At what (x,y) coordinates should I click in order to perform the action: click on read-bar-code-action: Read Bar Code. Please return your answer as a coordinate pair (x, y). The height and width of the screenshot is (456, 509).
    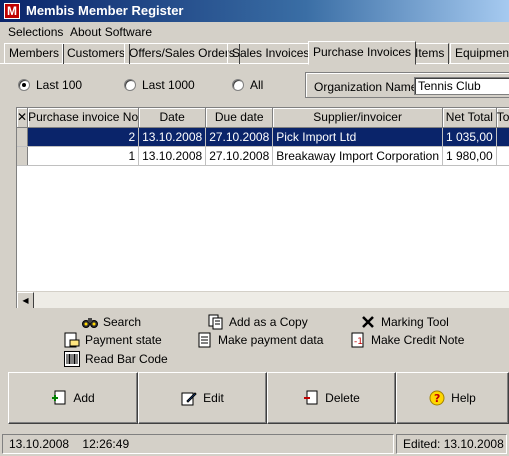
    Looking at the image, I should click on (116, 359).